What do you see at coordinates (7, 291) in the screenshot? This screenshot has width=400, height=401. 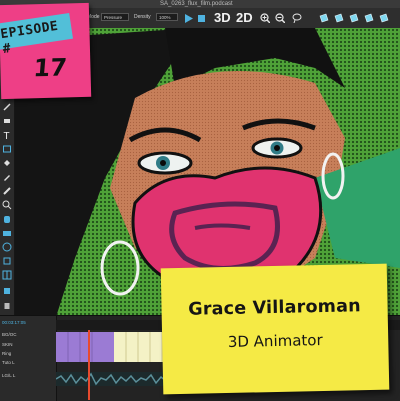 I see `settings-icon` at bounding box center [7, 291].